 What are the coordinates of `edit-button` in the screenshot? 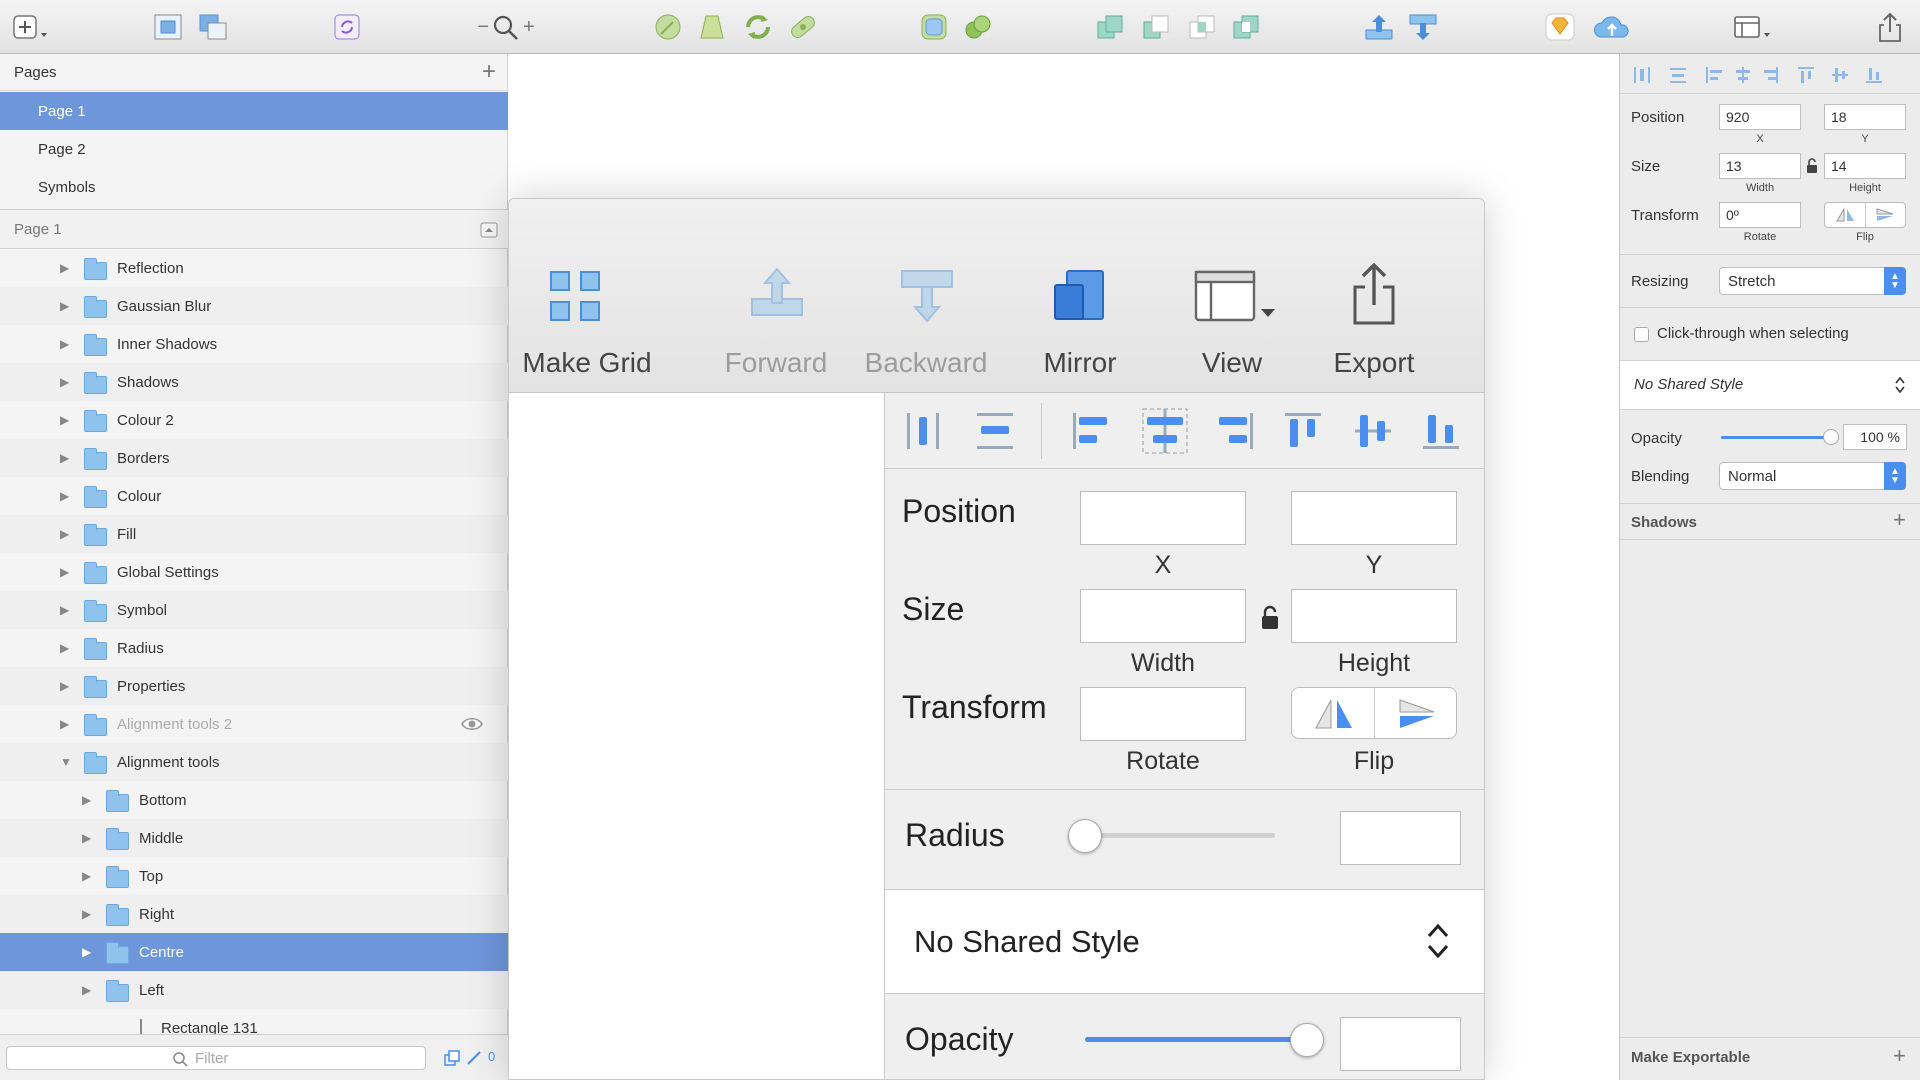 It's located at (668, 27).